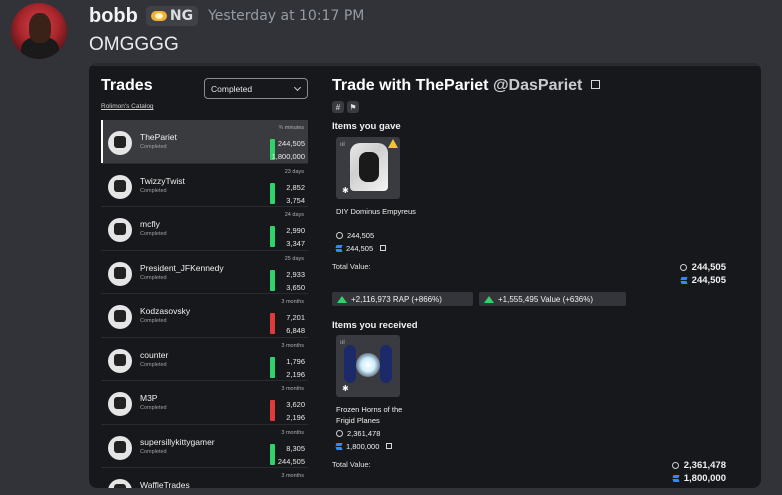 This screenshot has width=782, height=495. Describe the element at coordinates (345, 107) in the screenshot. I see `trade-badges: # ⚑` at that location.